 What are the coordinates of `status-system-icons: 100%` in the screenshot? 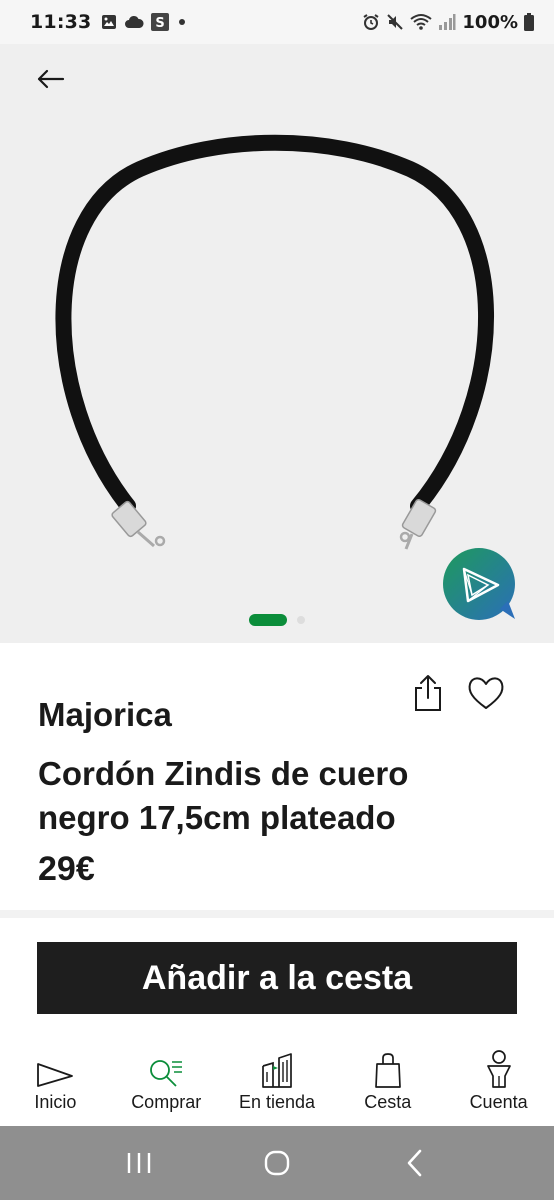 It's located at (448, 22).